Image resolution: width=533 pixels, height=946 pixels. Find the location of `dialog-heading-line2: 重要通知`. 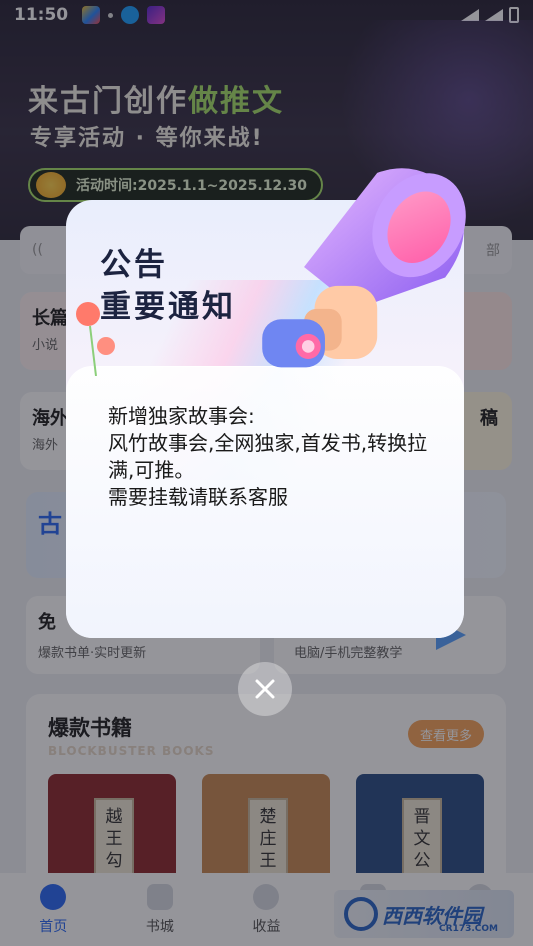

dialog-heading-line2: 重要通知 is located at coordinates (168, 307).